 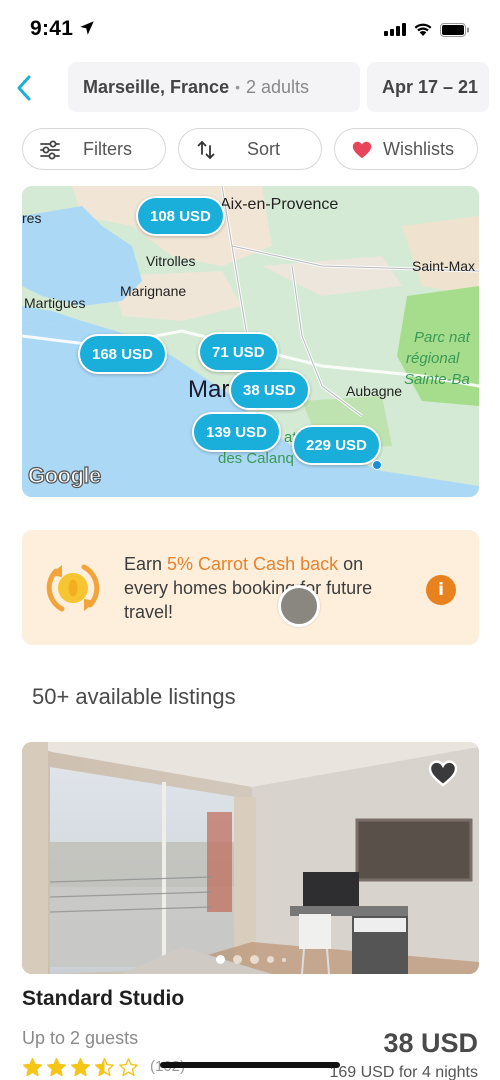 What do you see at coordinates (250, 30) in the screenshot?
I see `status-bar: 9:41` at bounding box center [250, 30].